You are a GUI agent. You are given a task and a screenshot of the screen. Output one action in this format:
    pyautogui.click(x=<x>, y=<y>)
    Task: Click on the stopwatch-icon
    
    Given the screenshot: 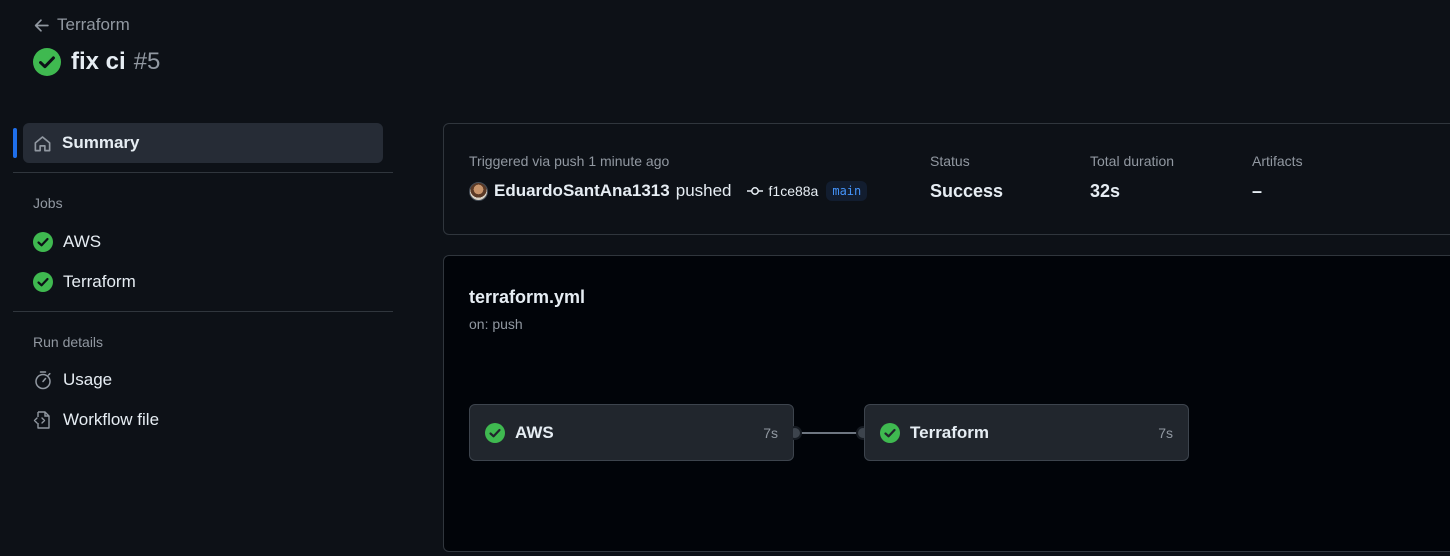 What is the action you would take?
    pyautogui.click(x=43, y=380)
    